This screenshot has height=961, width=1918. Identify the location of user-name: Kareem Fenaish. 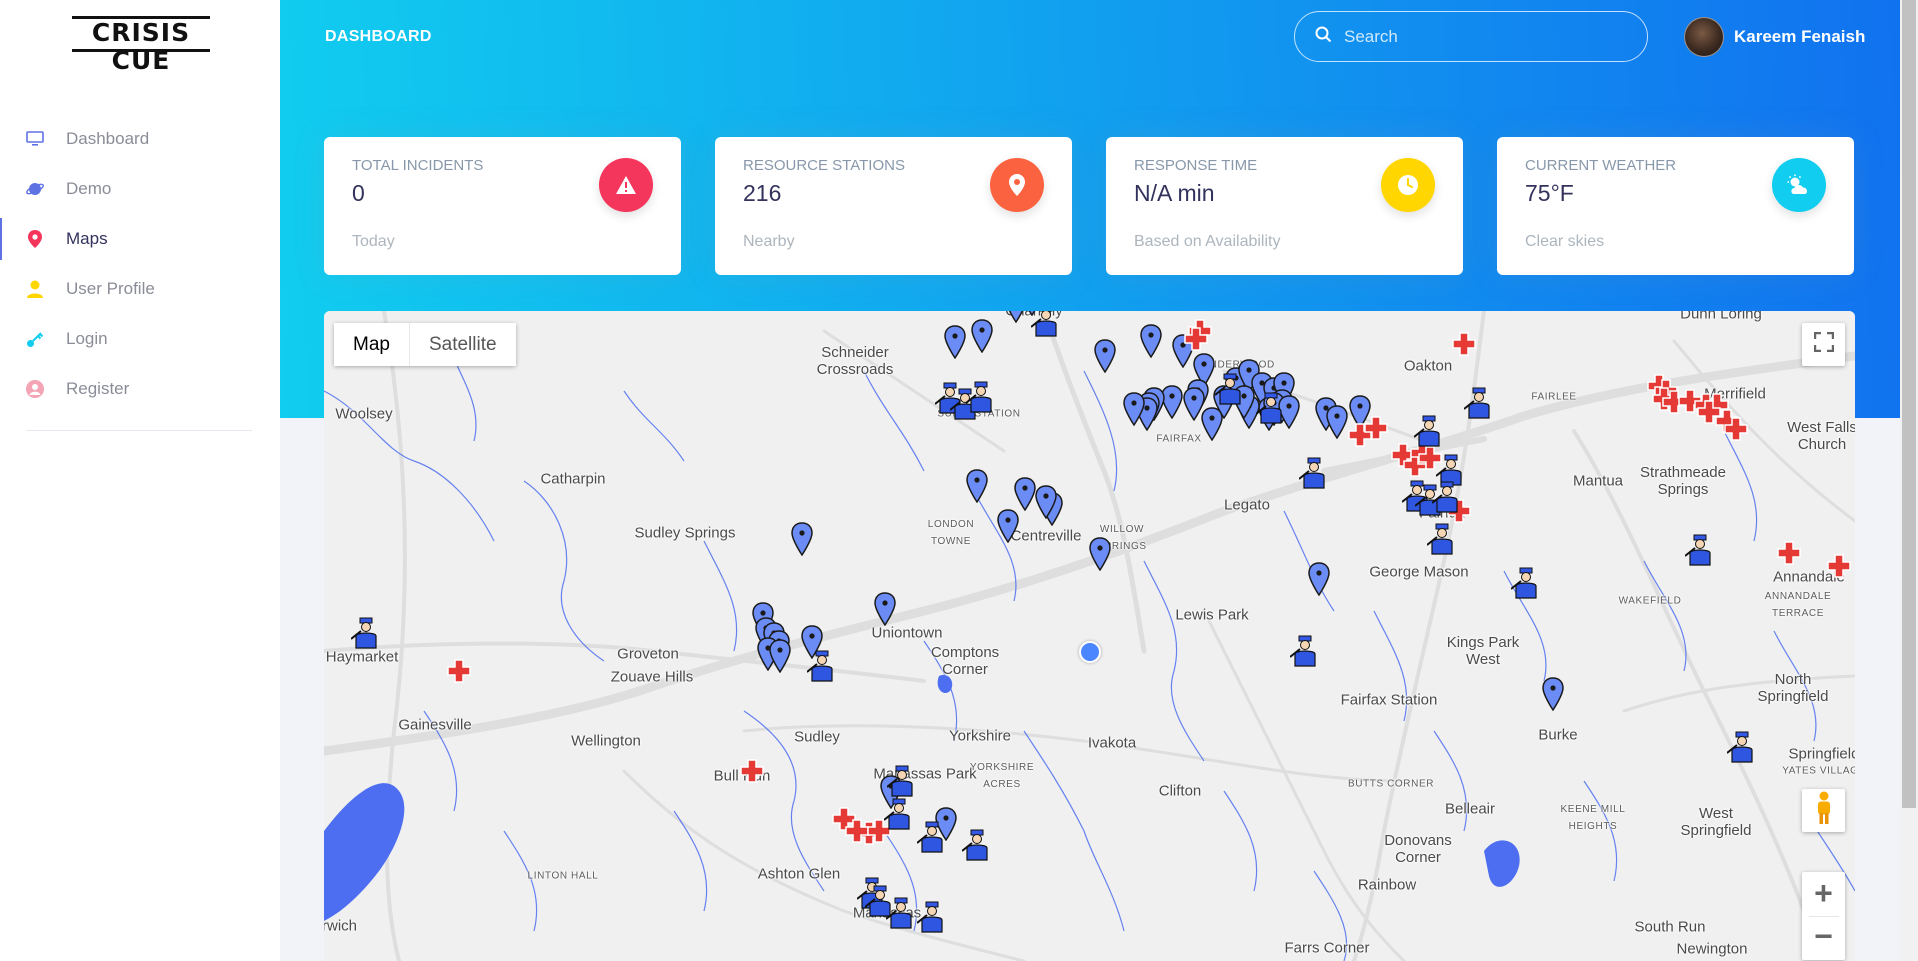
(1799, 37).